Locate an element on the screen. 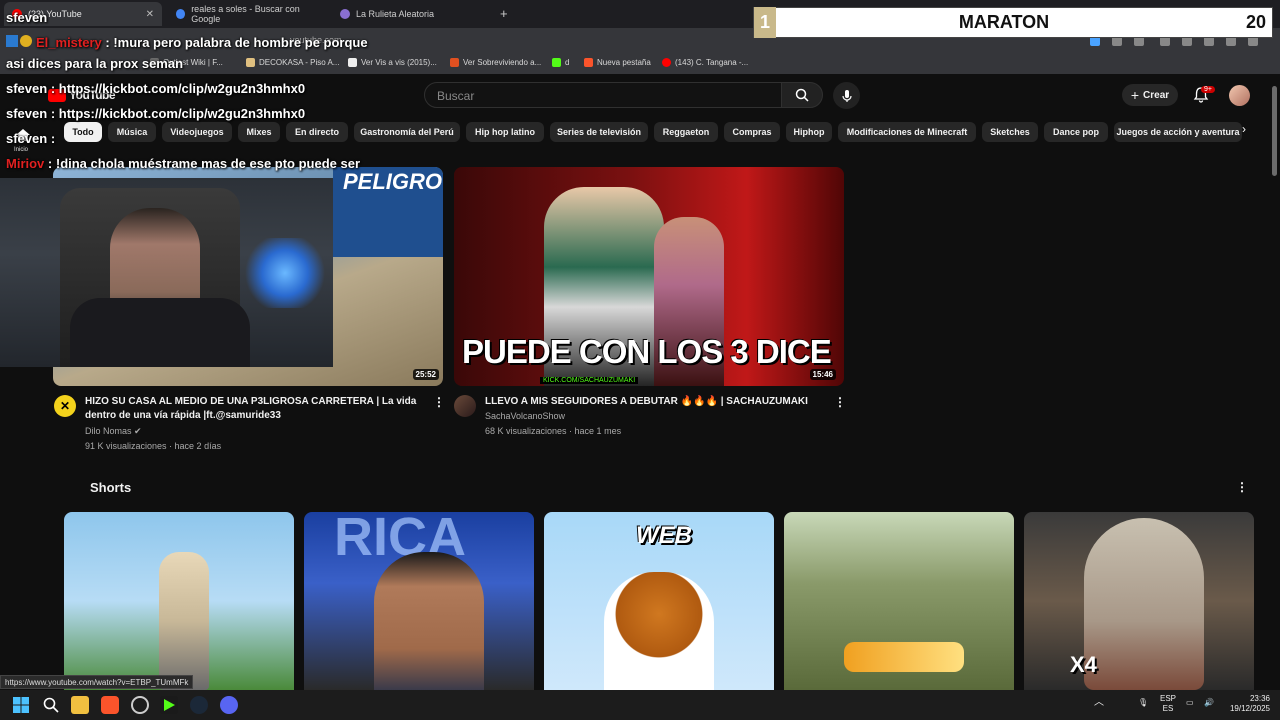  chip-hiphop: Hiphop is located at coordinates (809, 132).